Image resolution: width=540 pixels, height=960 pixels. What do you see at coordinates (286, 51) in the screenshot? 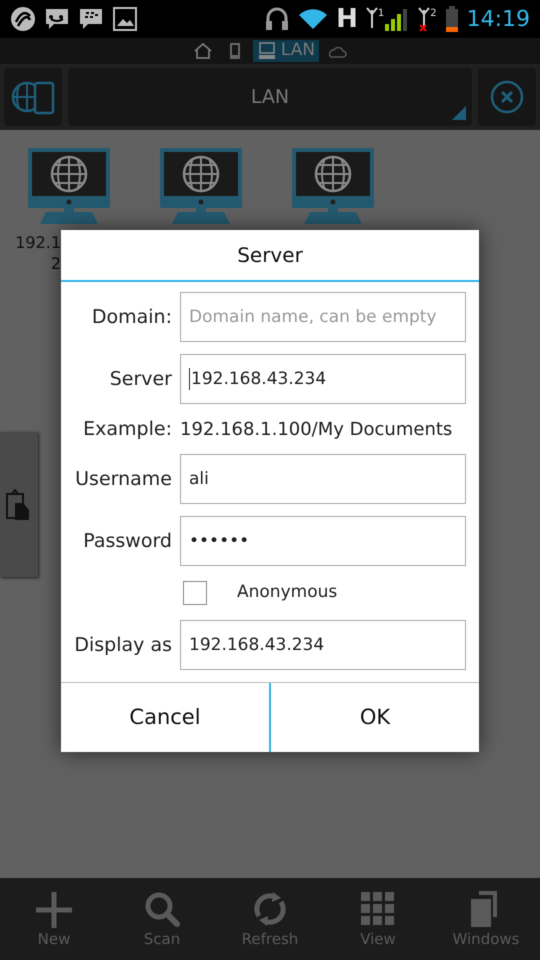
I see `location-tab: LAN` at bounding box center [286, 51].